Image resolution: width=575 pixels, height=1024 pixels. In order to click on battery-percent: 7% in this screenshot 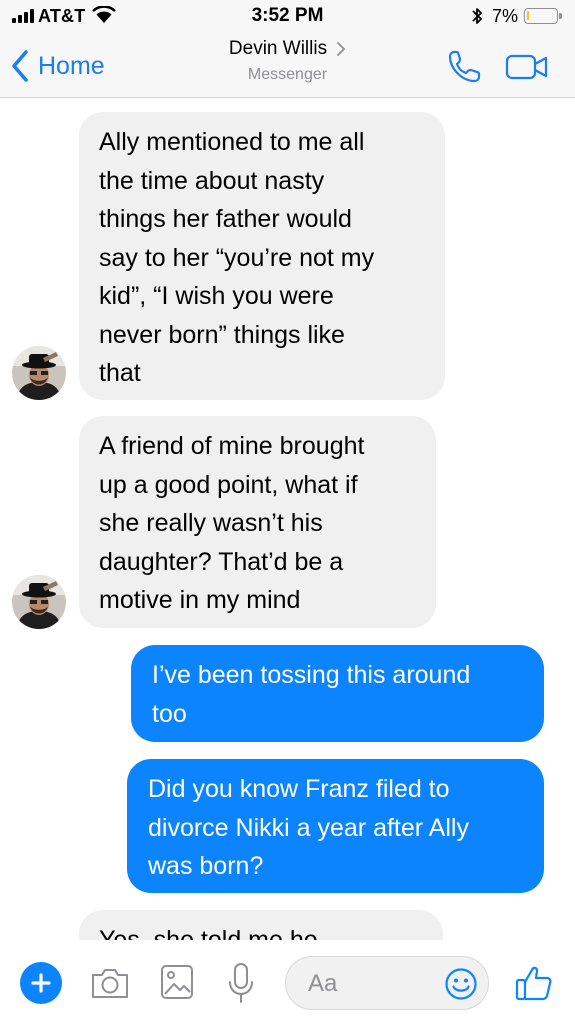, I will do `click(505, 16)`.